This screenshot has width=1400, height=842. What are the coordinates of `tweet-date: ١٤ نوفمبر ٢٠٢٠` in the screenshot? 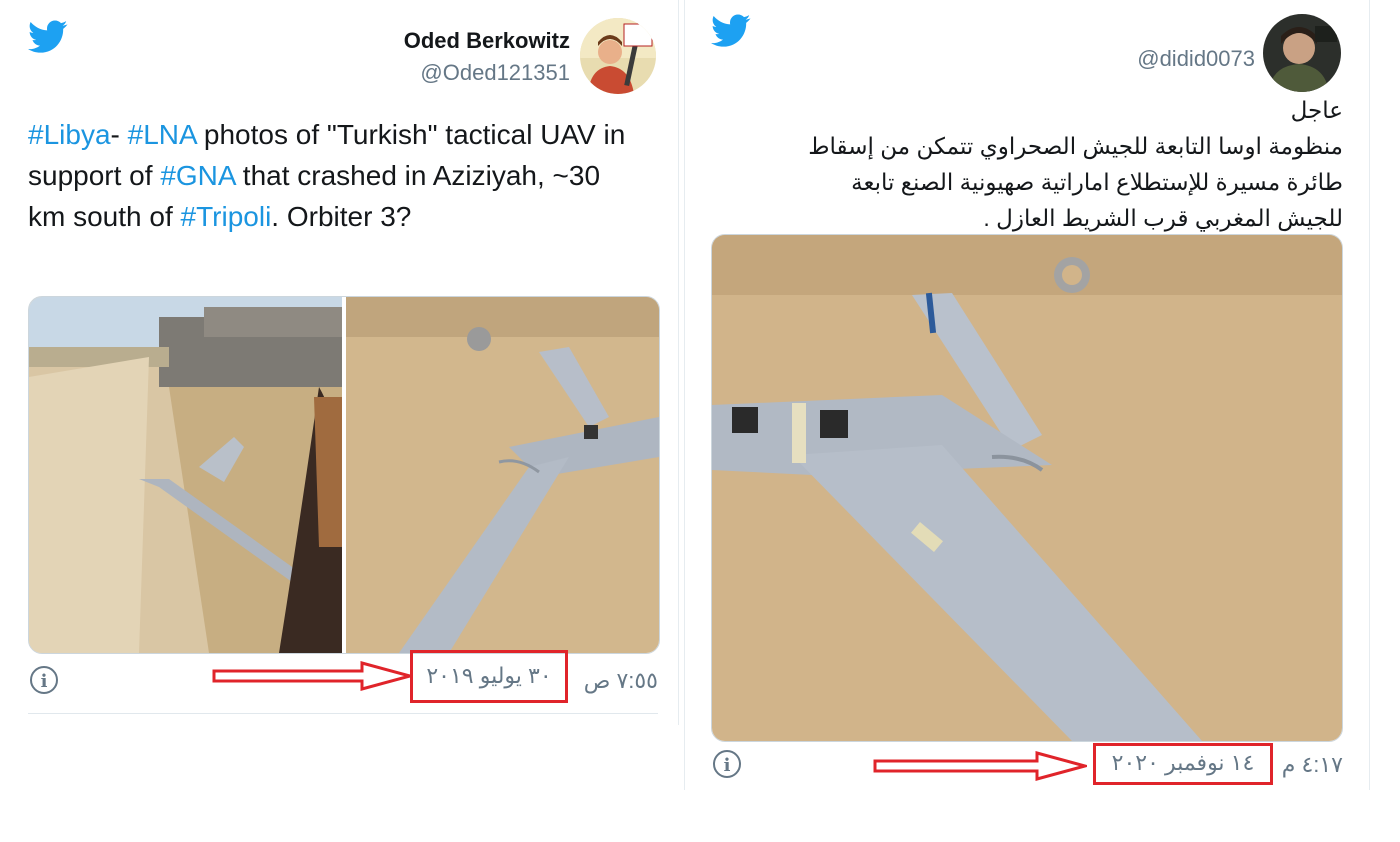 It's located at (1183, 762).